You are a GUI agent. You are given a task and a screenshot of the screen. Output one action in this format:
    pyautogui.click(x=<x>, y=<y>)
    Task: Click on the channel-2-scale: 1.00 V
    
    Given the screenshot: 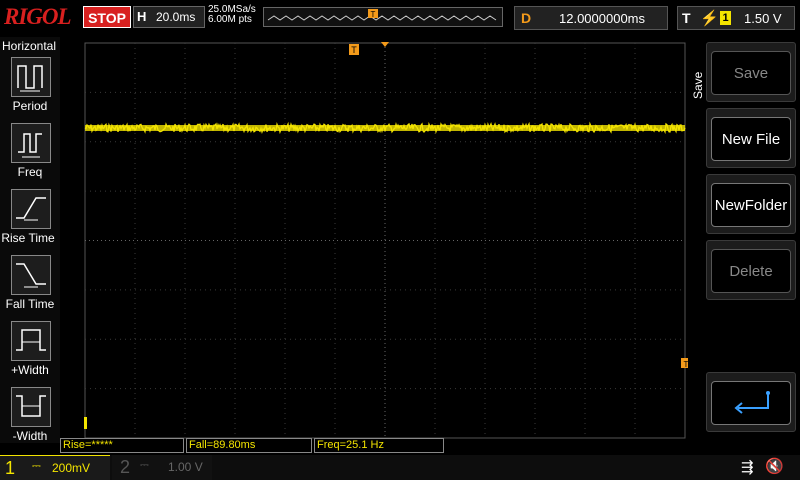 What is the action you would take?
    pyautogui.click(x=185, y=467)
    